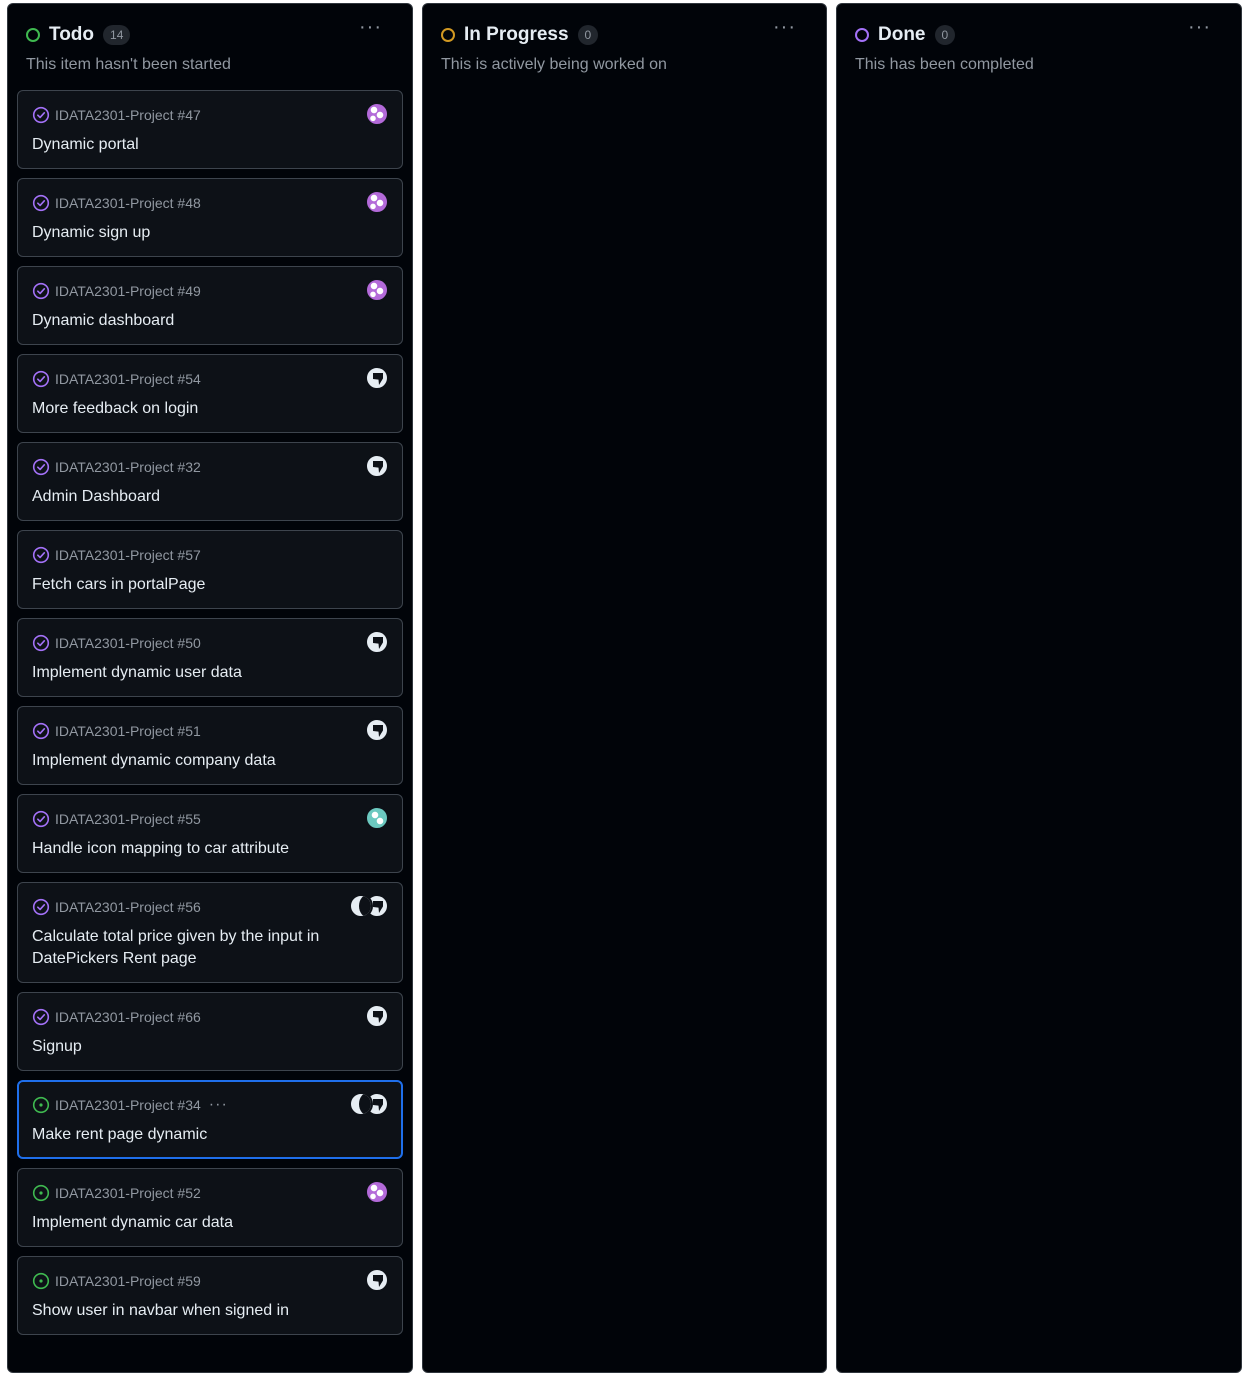 The width and height of the screenshot is (1251, 1373). What do you see at coordinates (192, 1135) in the screenshot?
I see `card-title: Make rent page dynamic` at bounding box center [192, 1135].